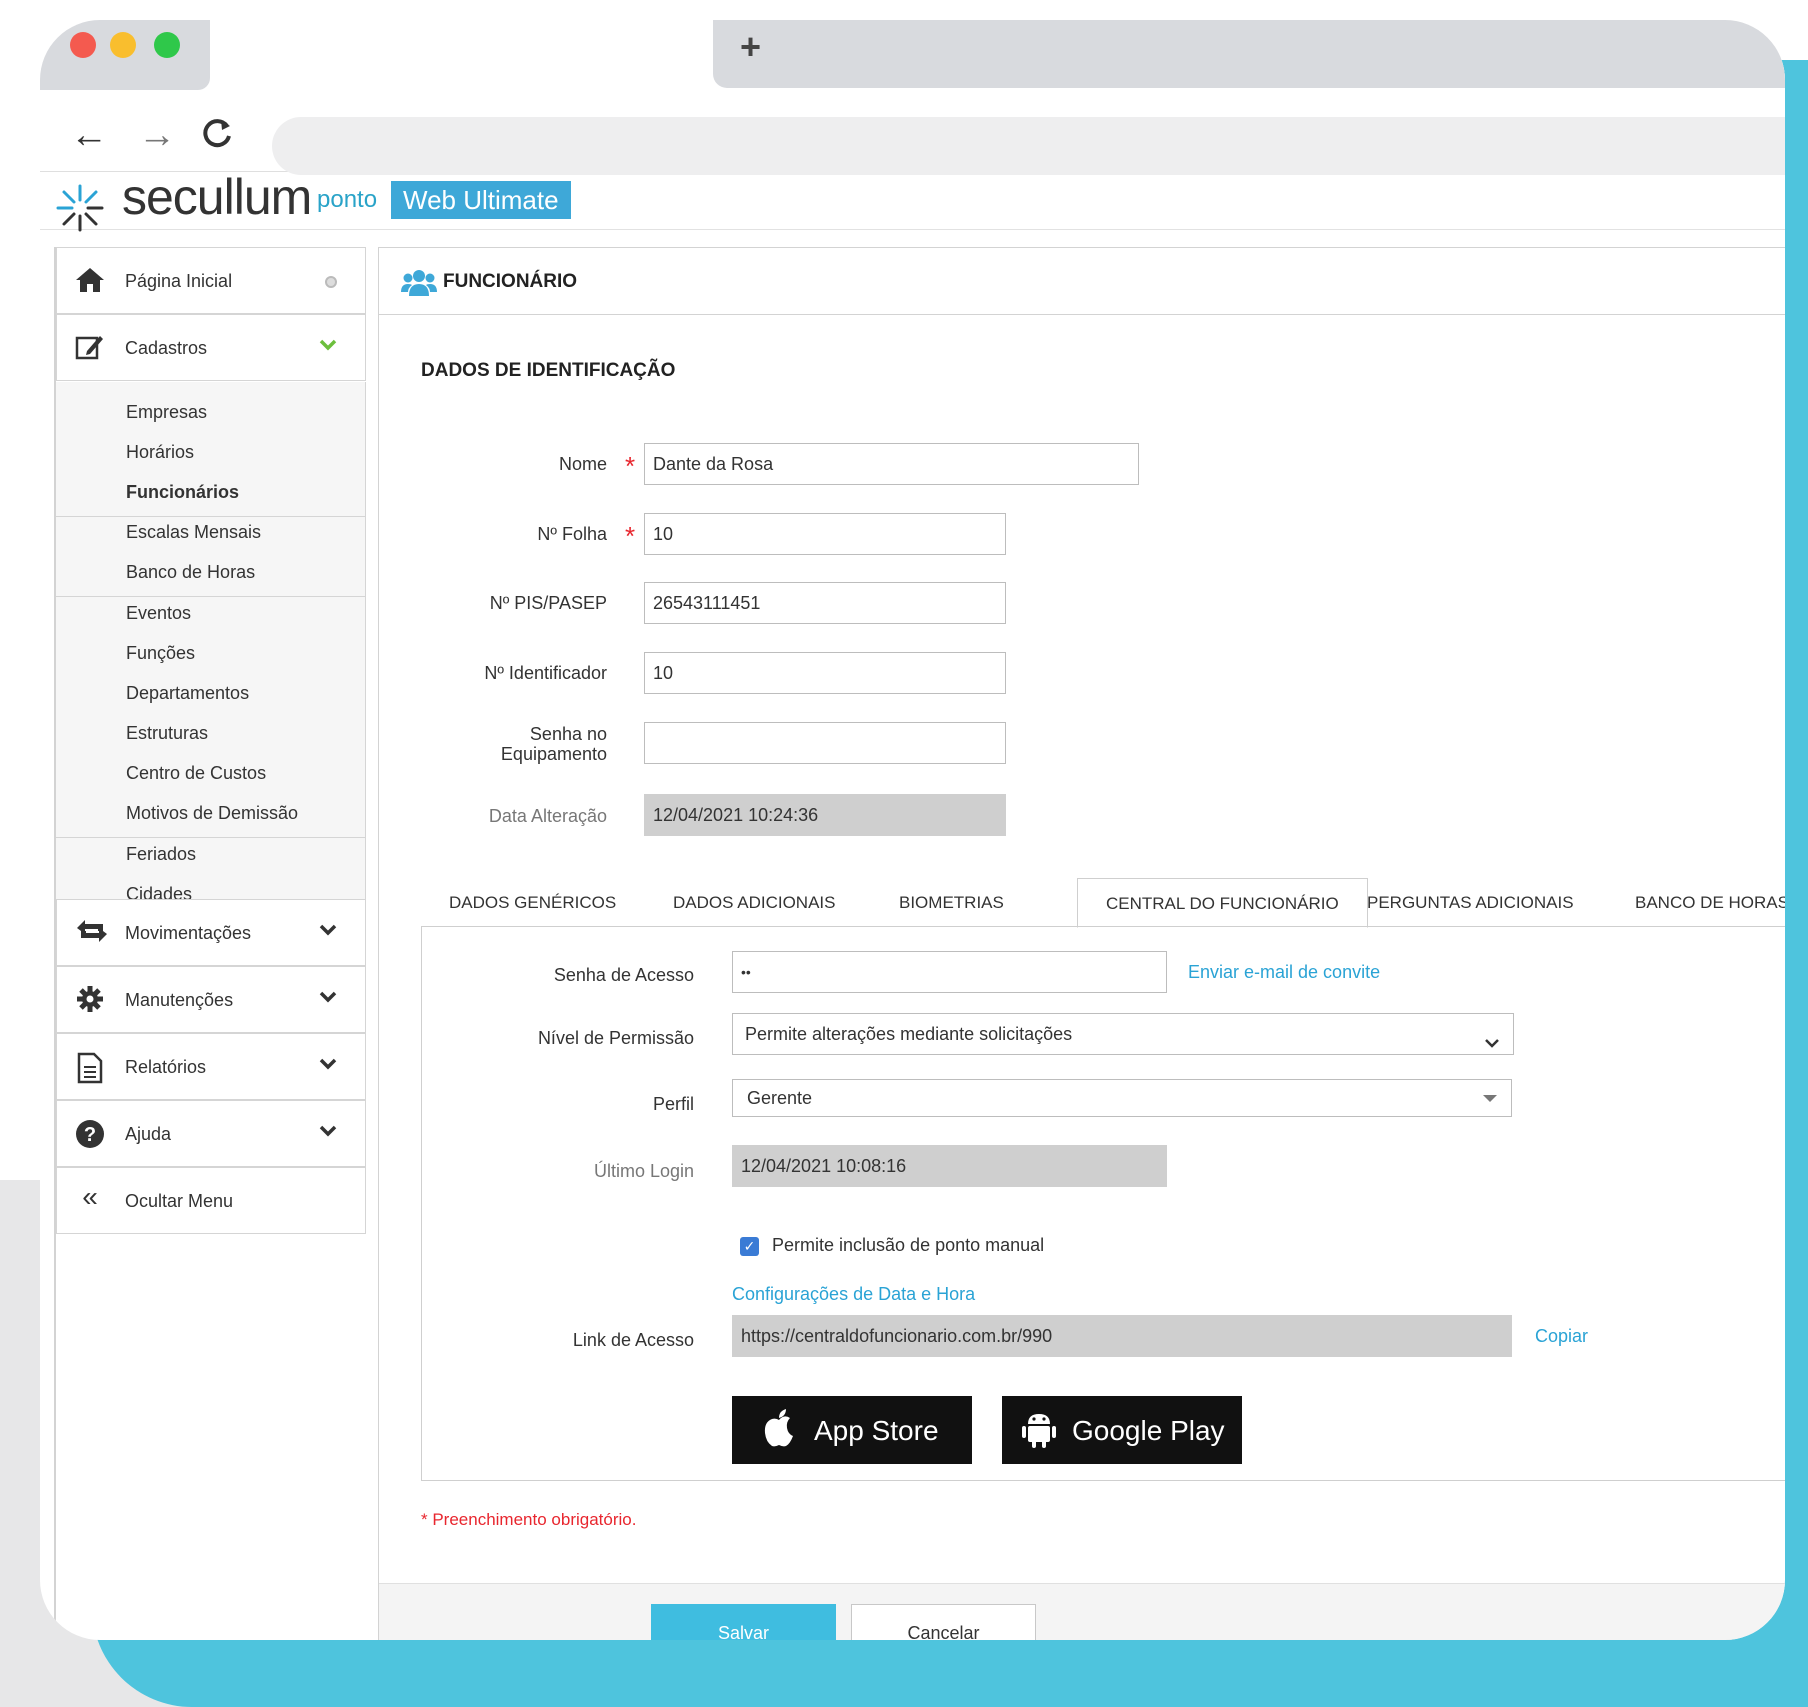 The width and height of the screenshot is (1808, 1707). What do you see at coordinates (743, 1622) in the screenshot?
I see `save-button: Salvar` at bounding box center [743, 1622].